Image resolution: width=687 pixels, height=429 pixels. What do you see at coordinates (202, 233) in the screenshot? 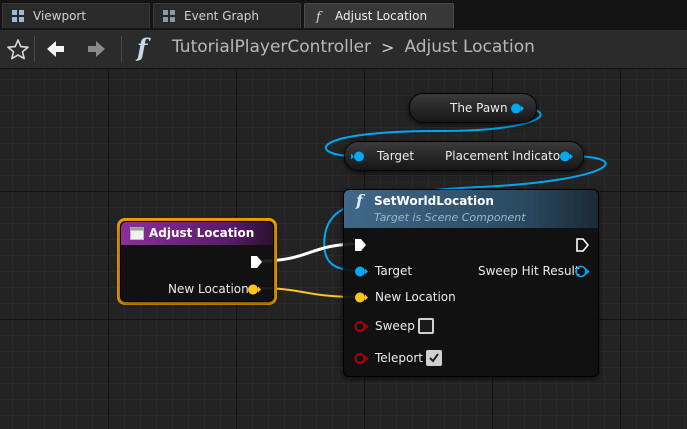
I see `node-title: Adjust Location` at bounding box center [202, 233].